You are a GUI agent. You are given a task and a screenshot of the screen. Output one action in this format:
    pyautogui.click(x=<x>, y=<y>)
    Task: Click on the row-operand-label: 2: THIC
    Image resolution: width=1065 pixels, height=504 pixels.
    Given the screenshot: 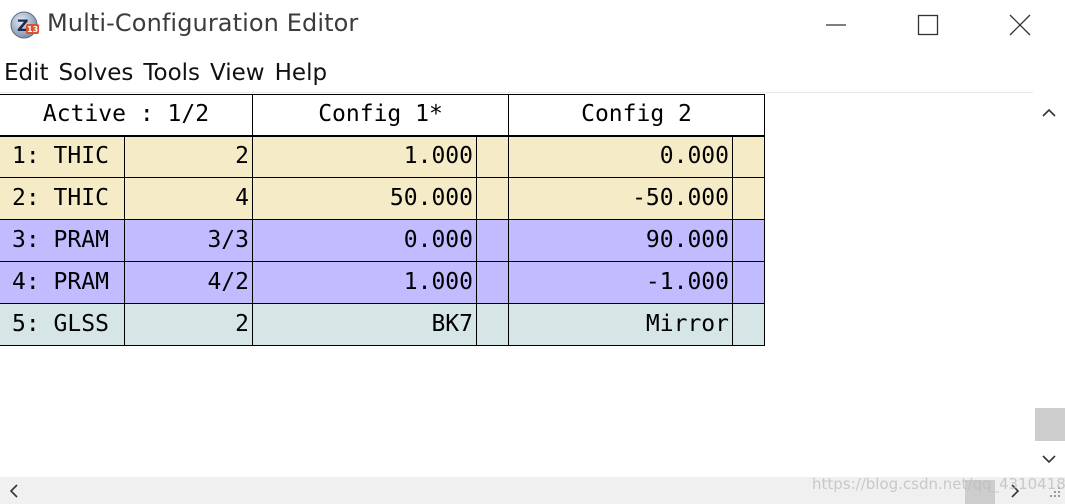 What is the action you would take?
    pyautogui.click(x=62, y=199)
    